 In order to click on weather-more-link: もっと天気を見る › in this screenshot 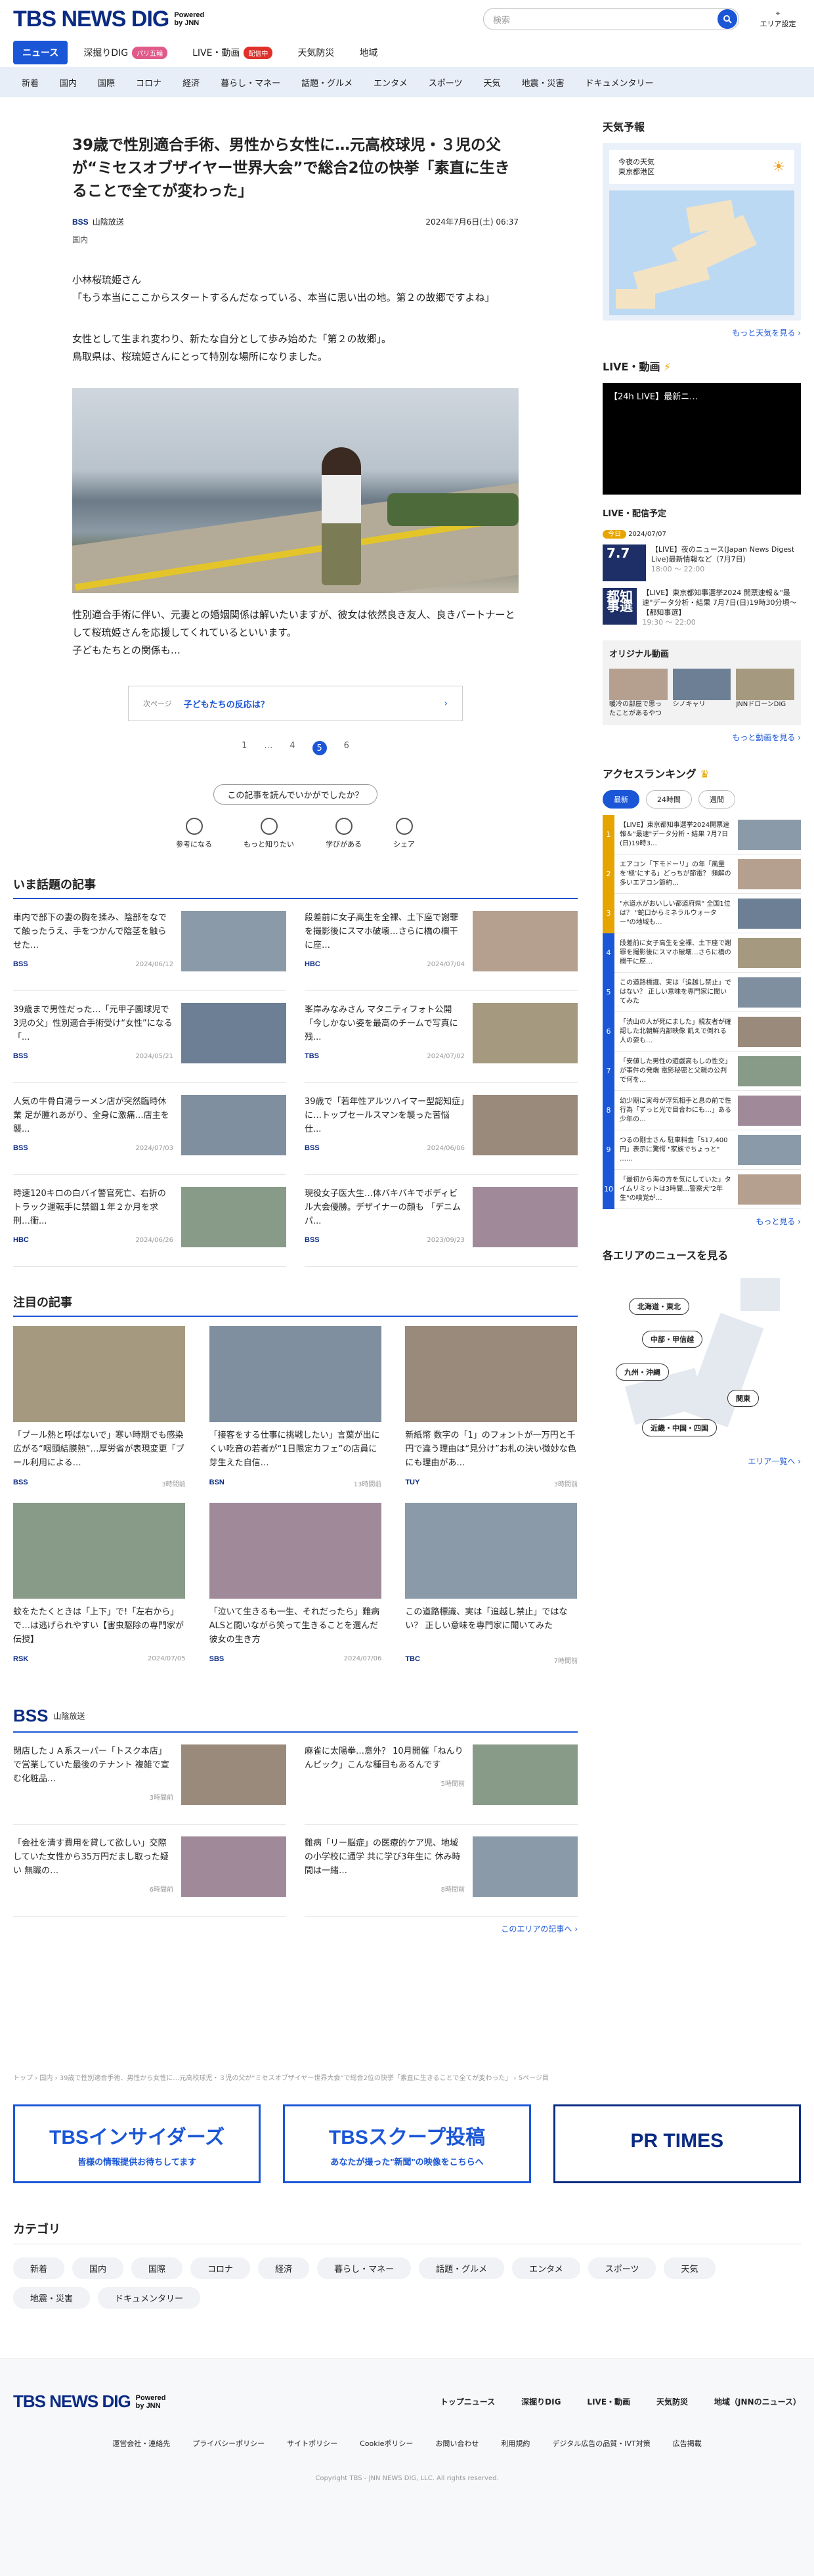, I will do `click(702, 332)`.